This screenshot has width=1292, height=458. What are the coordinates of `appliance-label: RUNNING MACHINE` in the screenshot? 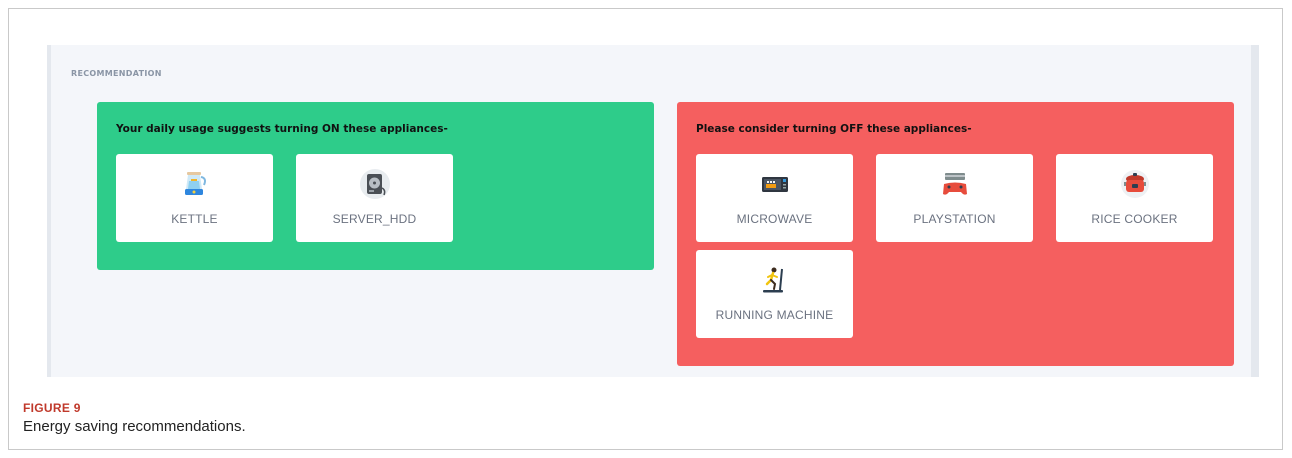 It's located at (774, 315).